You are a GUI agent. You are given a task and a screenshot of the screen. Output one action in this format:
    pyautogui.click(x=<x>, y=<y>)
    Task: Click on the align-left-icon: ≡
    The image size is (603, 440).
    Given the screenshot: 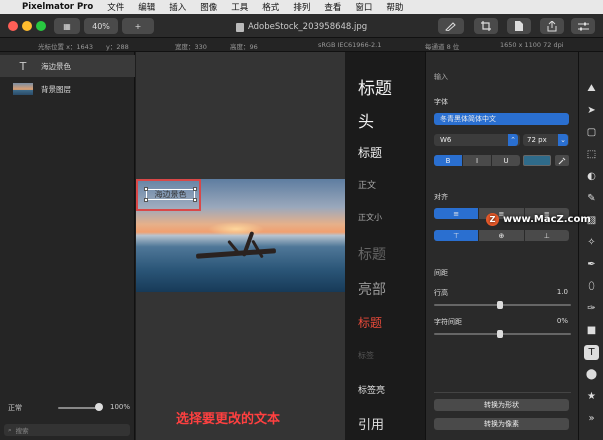 What is the action you would take?
    pyautogui.click(x=456, y=213)
    